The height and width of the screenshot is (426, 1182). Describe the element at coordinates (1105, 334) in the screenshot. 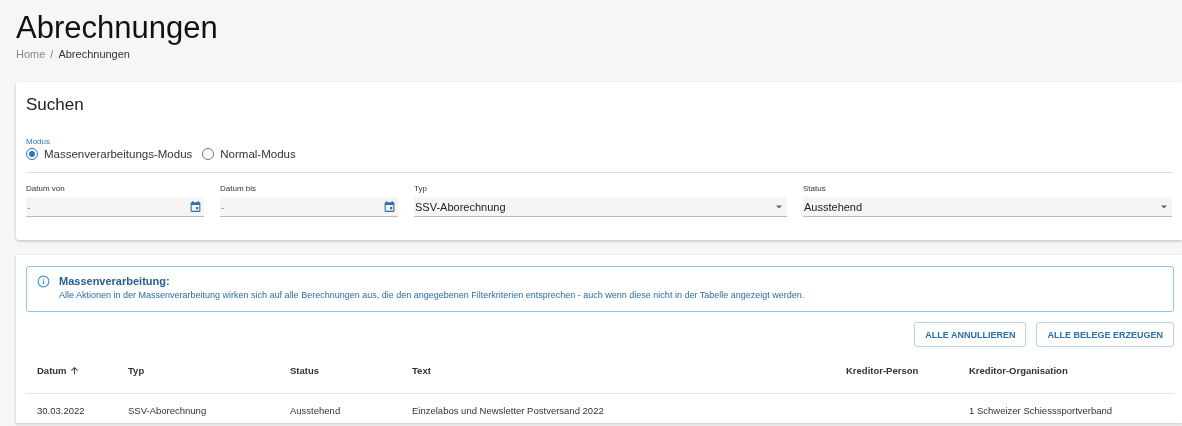

I see `action-button: ALLE BELEGE ERZEUGEN` at that location.